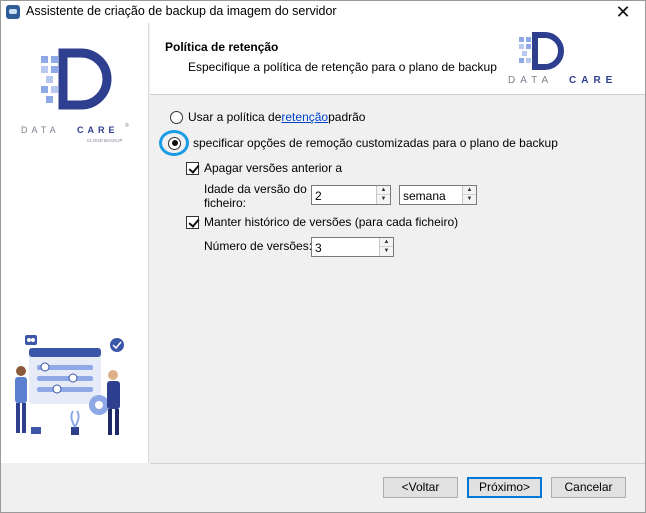 The image size is (646, 513). I want to click on version-count-stepper: 3 ▲ ▼, so click(352, 247).